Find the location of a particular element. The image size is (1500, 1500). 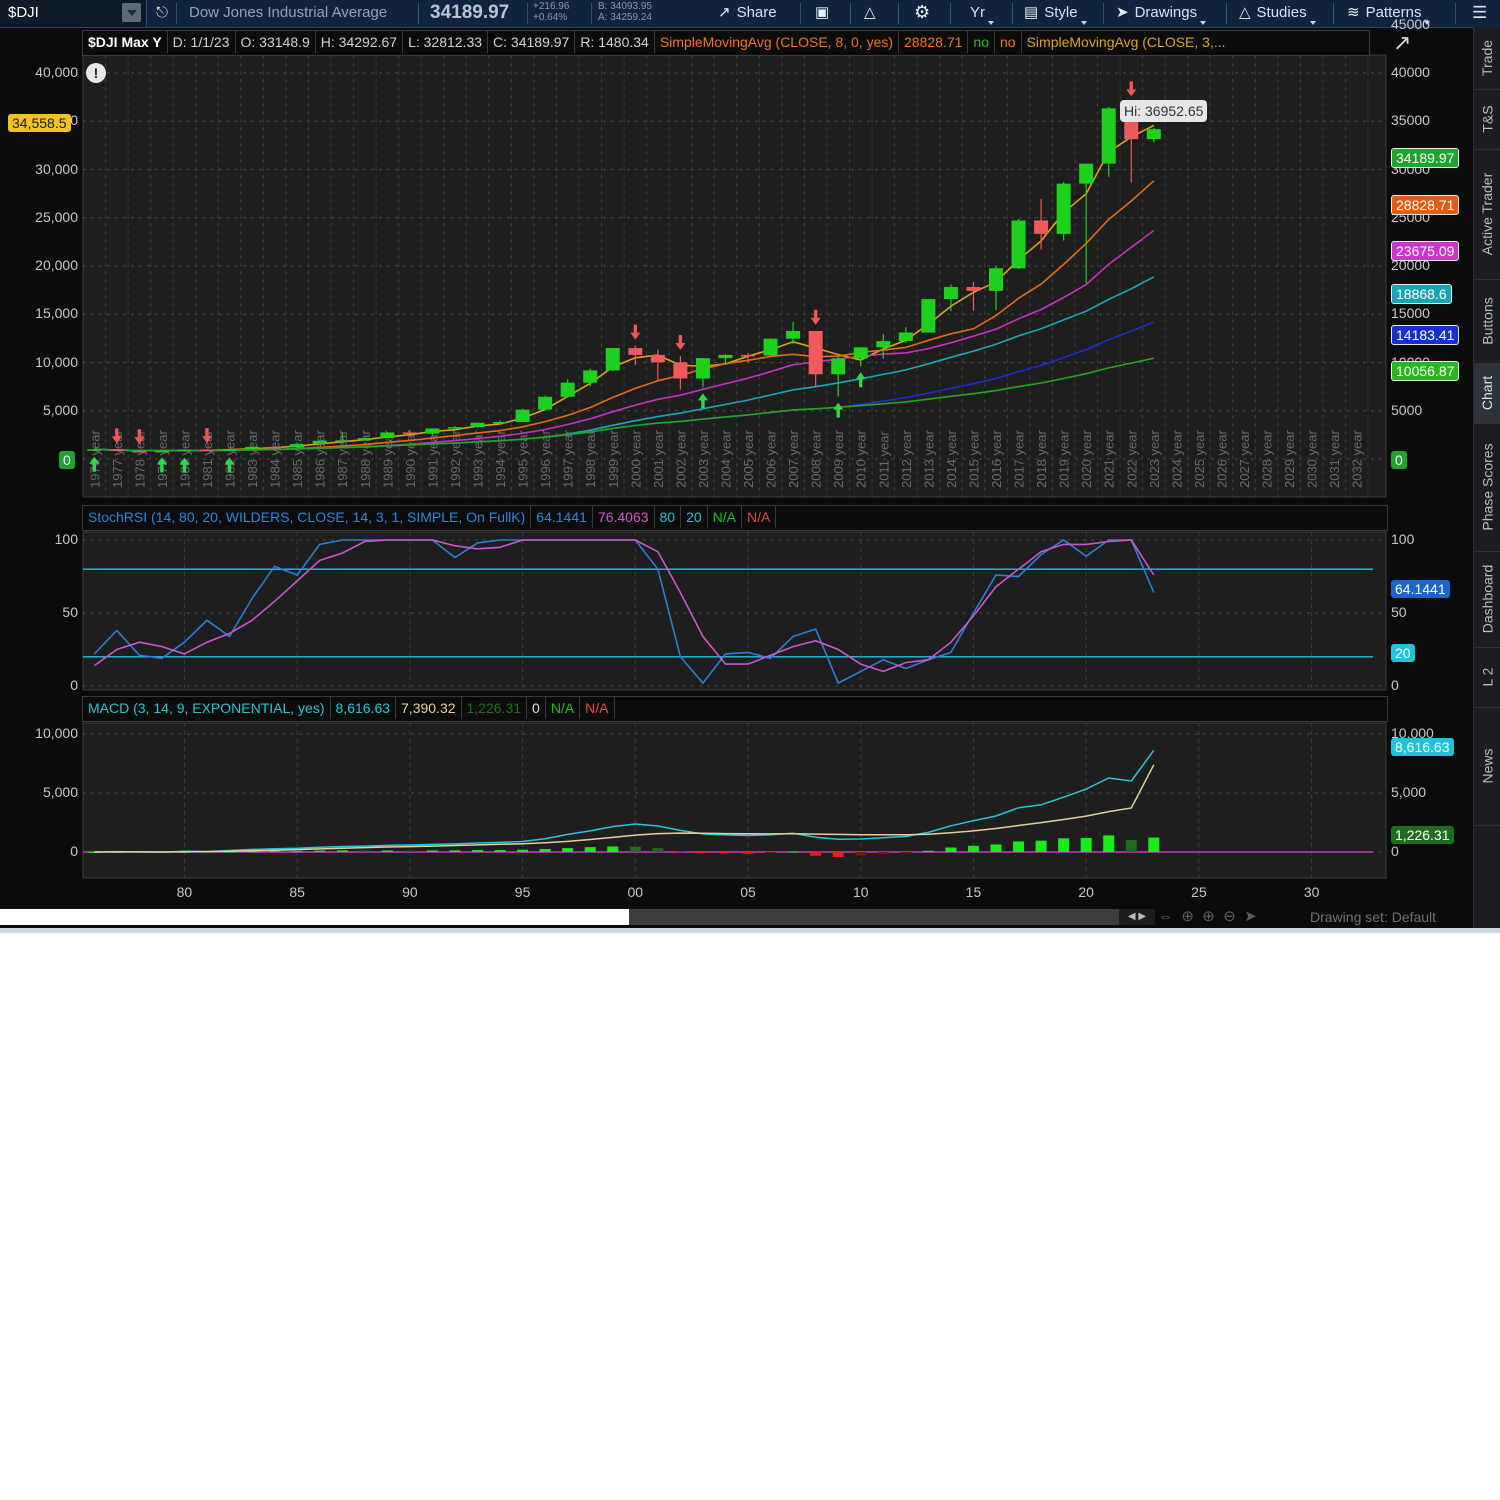

style-label: Style is located at coordinates (1061, 12).